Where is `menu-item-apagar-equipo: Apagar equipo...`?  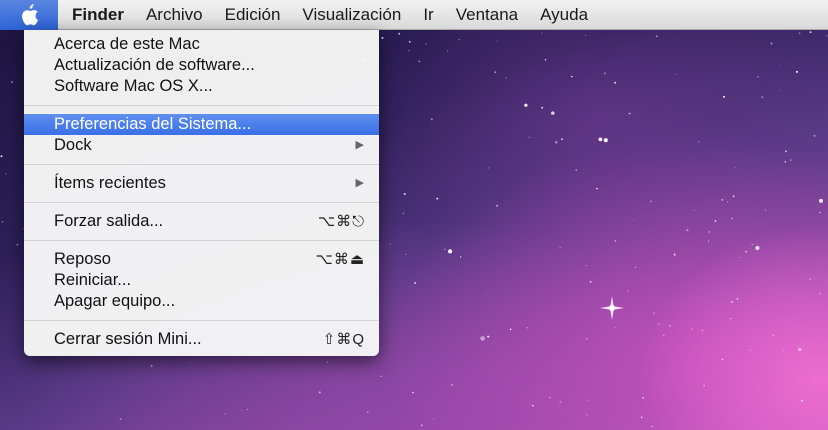
menu-item-apagar-equipo: Apagar equipo... is located at coordinates (201, 301).